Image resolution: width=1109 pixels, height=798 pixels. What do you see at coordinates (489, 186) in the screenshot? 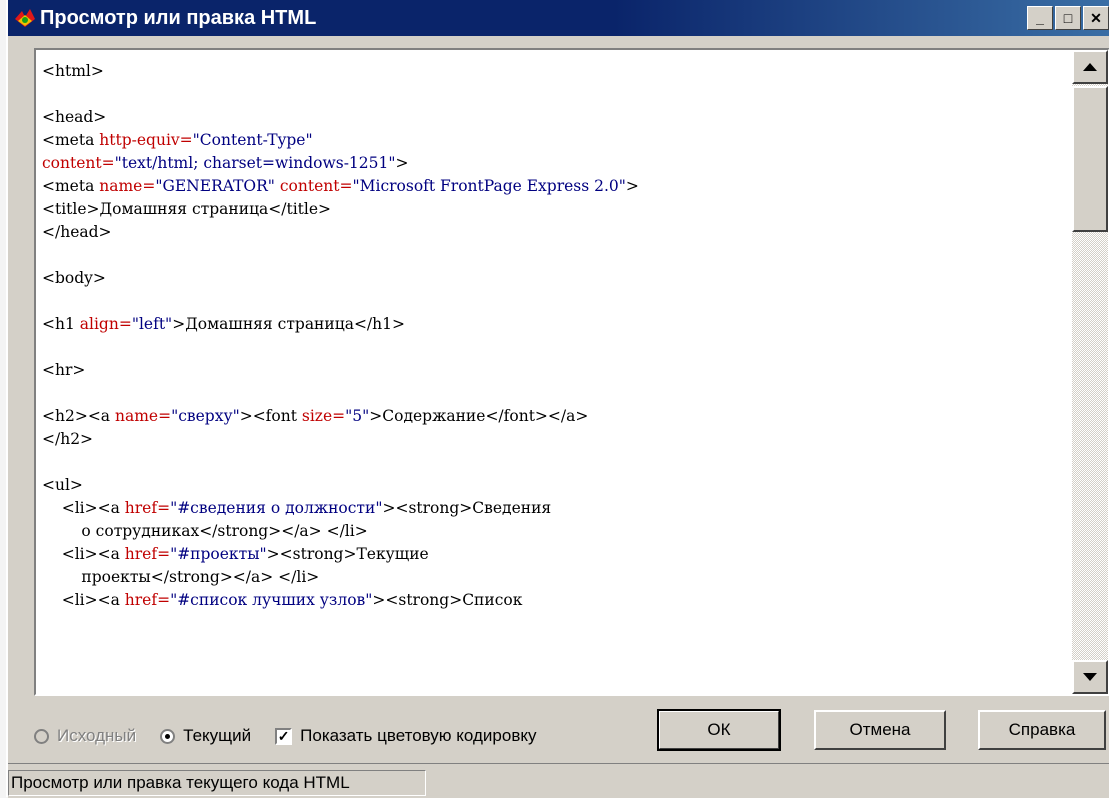
I see `code-token-val: "Microsoft FrontPage Express 2.0"` at bounding box center [489, 186].